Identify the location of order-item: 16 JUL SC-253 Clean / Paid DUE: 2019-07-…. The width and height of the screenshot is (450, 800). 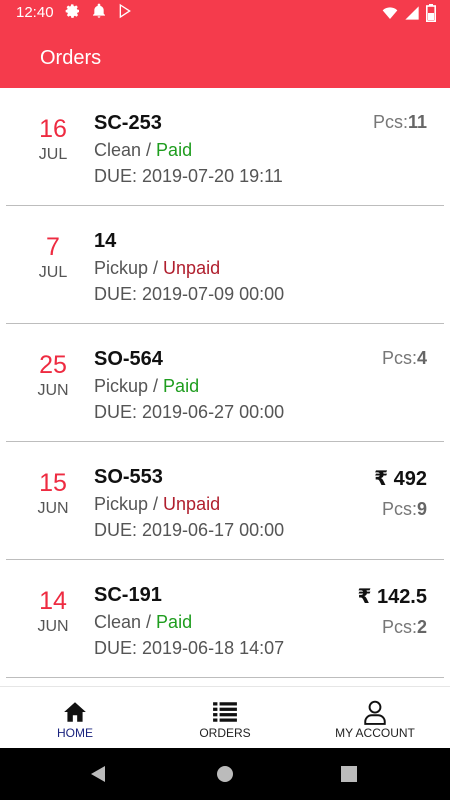
(225, 147).